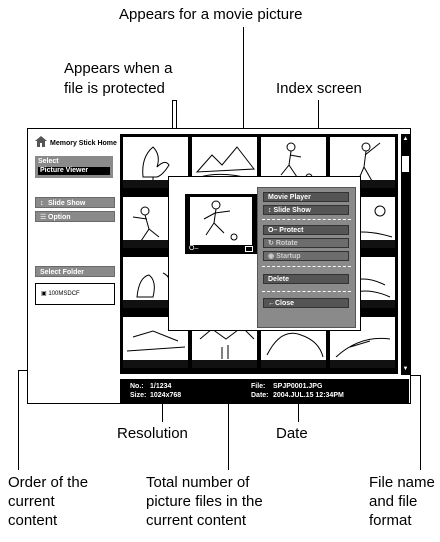 This screenshot has width=440, height=542. What do you see at coordinates (33, 520) in the screenshot?
I see `callout-order-line3: content` at bounding box center [33, 520].